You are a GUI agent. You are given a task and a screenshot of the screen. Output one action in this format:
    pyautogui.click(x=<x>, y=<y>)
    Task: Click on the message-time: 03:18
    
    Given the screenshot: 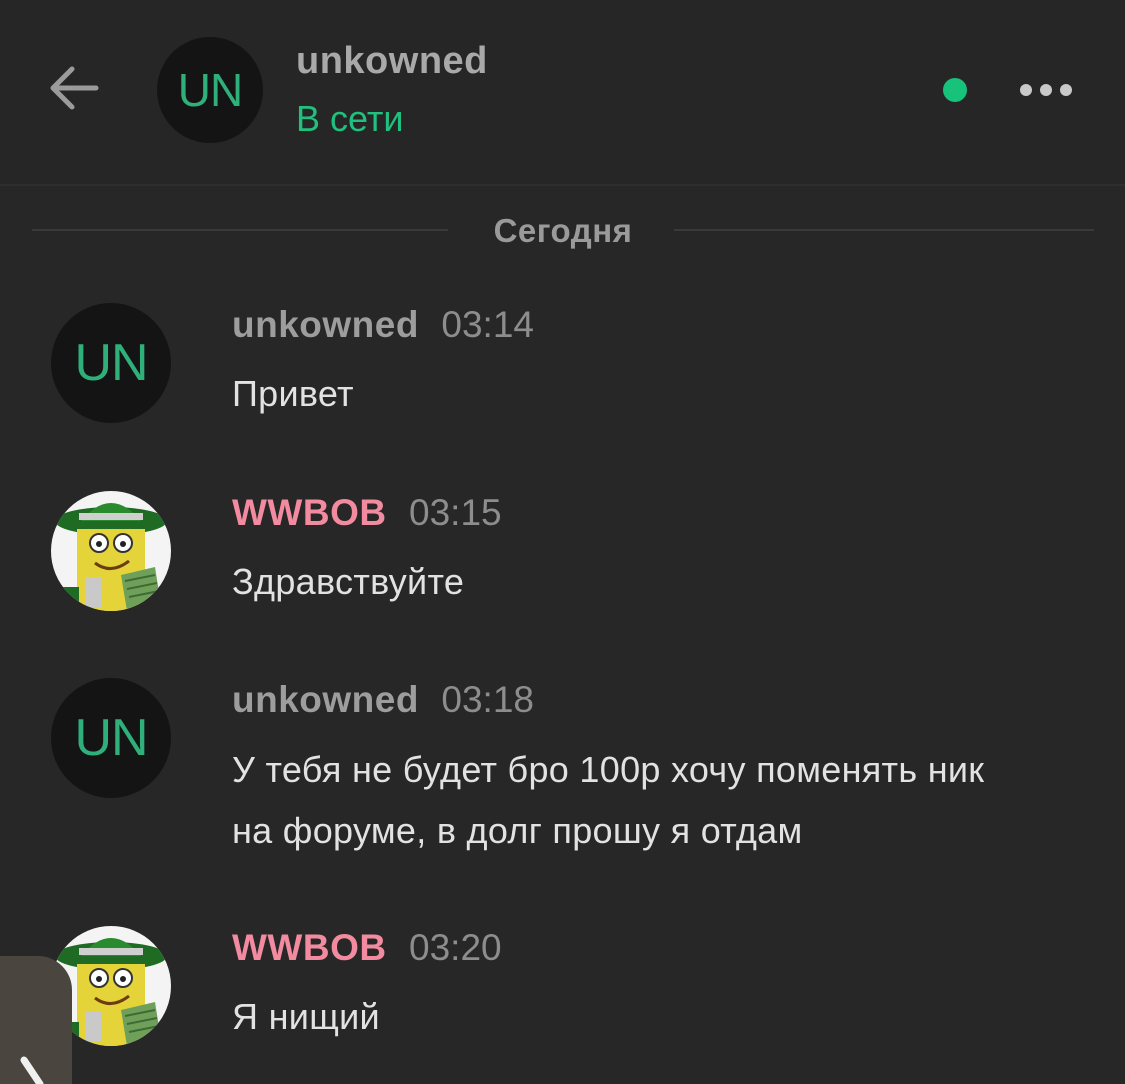 What is the action you would take?
    pyautogui.click(x=487, y=699)
    